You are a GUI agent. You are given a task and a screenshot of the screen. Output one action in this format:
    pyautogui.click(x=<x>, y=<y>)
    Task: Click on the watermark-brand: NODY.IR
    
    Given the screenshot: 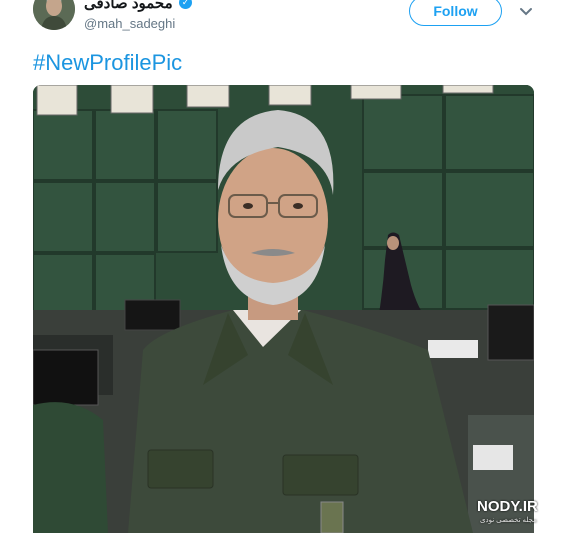 What is the action you would take?
    pyautogui.click(x=507, y=506)
    